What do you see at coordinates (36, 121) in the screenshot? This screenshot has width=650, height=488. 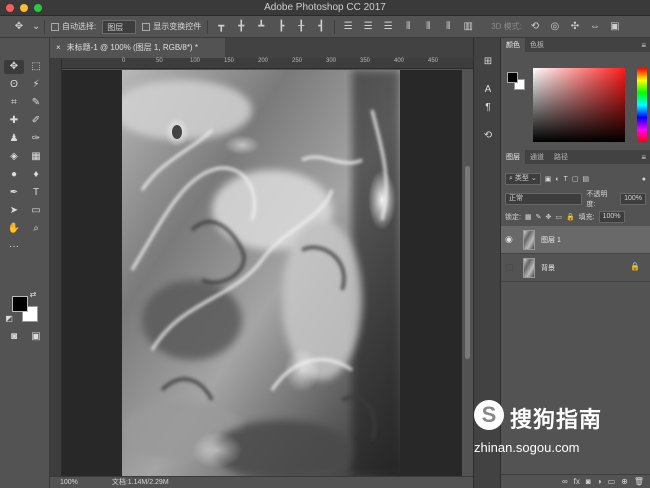 I see `brush-tool-icon: ✐` at bounding box center [36, 121].